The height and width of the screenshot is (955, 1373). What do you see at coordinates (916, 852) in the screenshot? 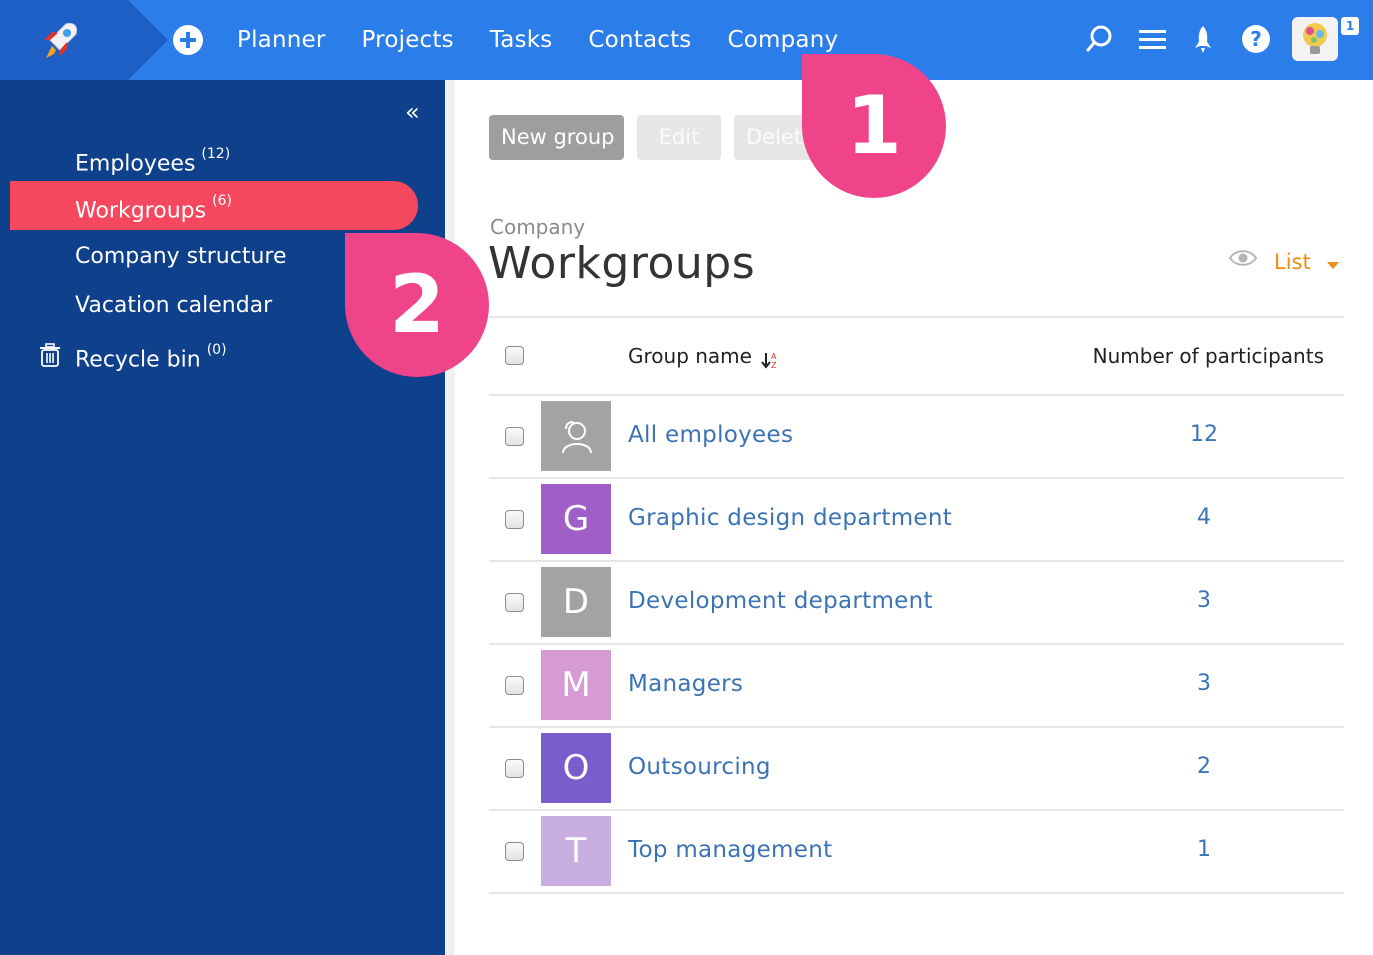
I see `table-row: T Top management 1` at bounding box center [916, 852].